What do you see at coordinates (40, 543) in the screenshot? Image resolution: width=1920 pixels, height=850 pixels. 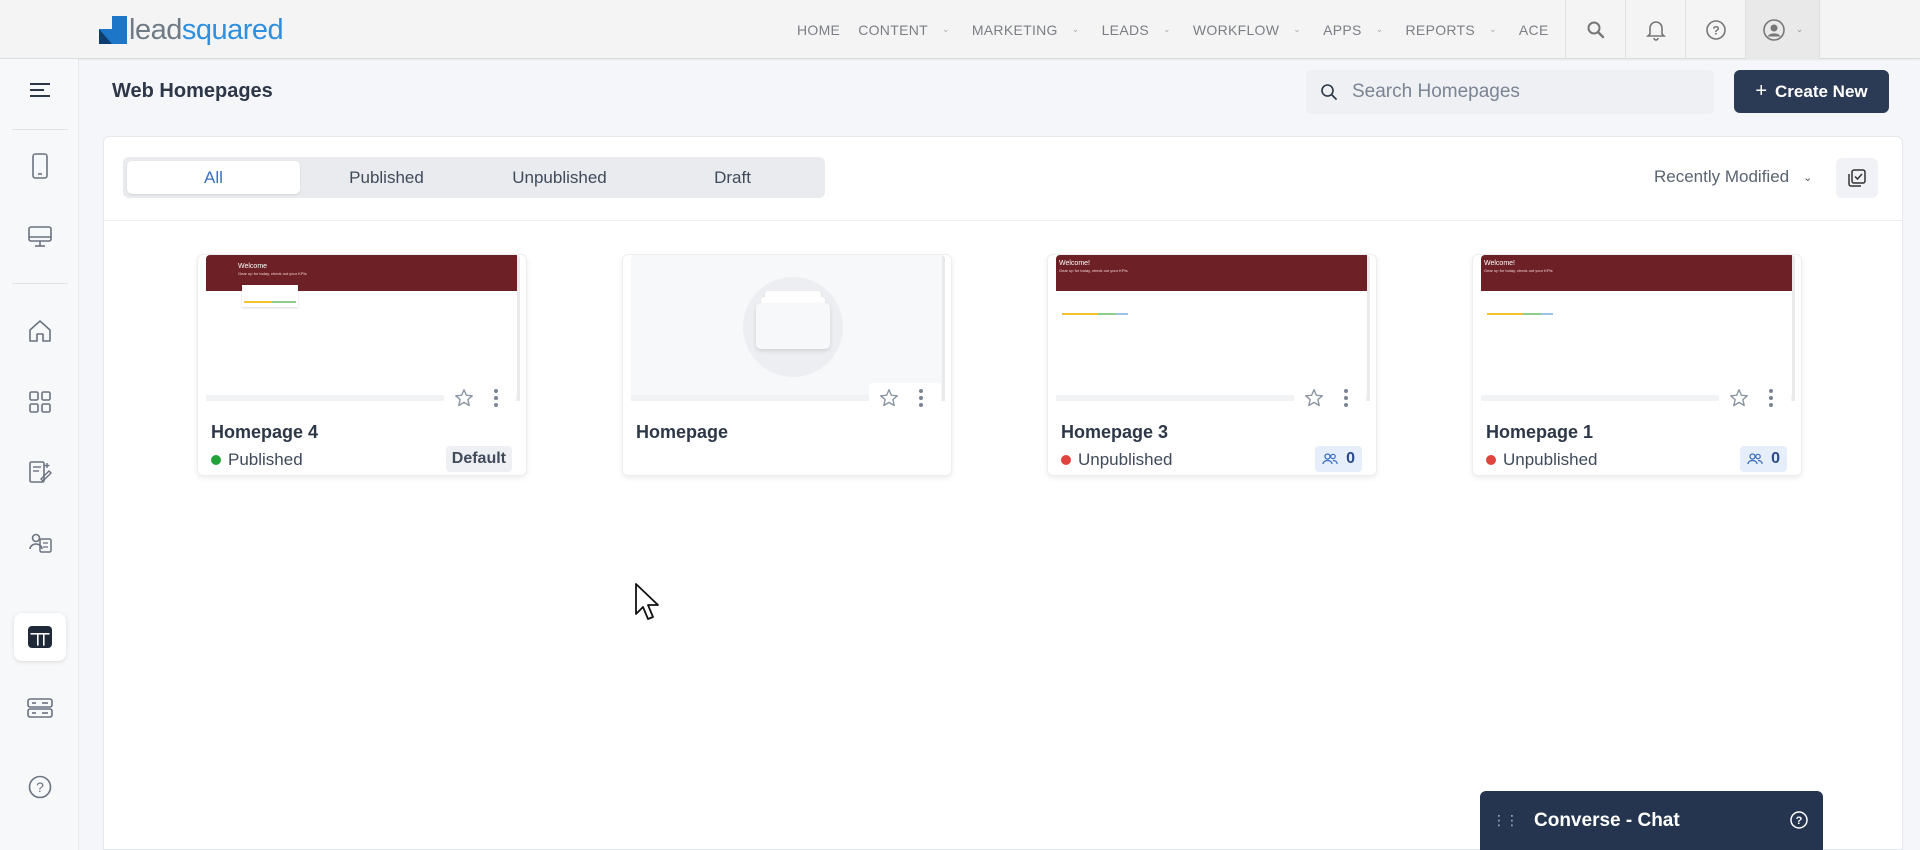 I see `landing-pages-icon` at bounding box center [40, 543].